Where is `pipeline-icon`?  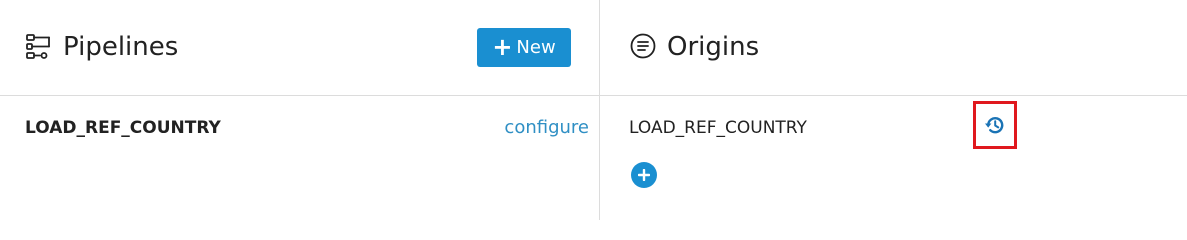
pipeline-icon is located at coordinates (39, 46).